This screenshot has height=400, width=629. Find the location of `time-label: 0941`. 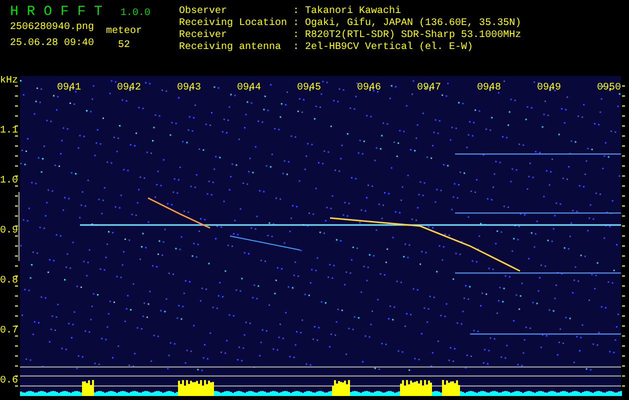

time-label: 0941 is located at coordinates (69, 88).